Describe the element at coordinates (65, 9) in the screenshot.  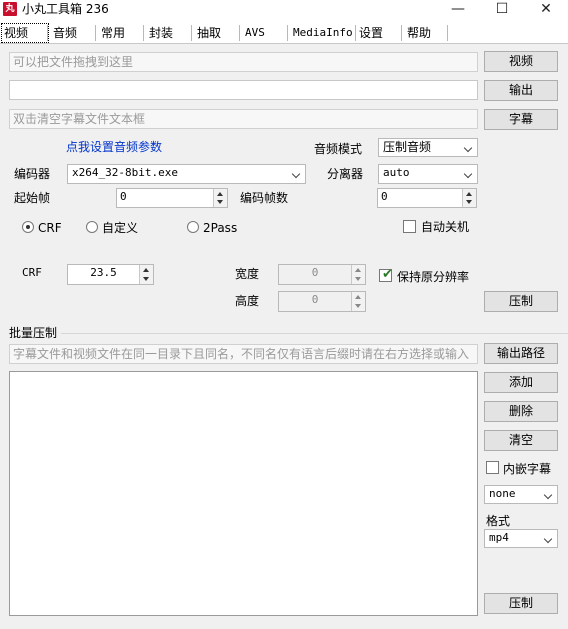
I see `window-title: 小丸工具箱 236` at that location.